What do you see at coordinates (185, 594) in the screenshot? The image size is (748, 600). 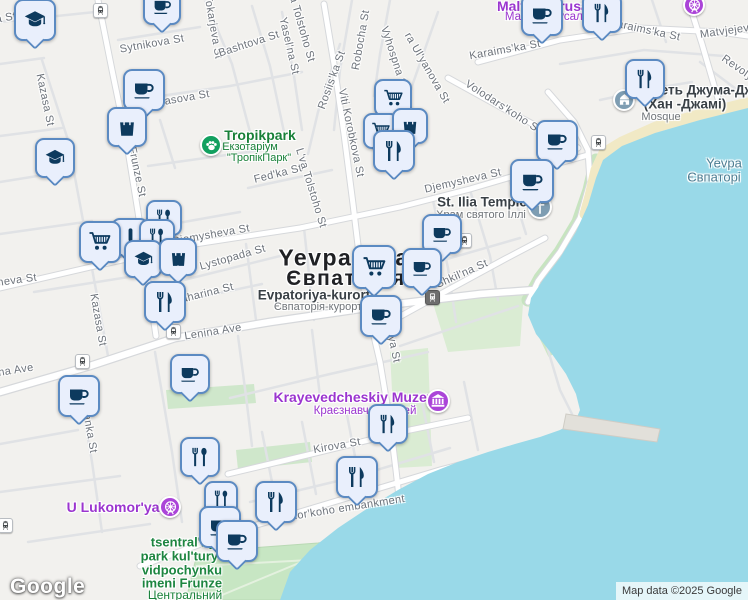 I see `park-frunze-label: Центральний` at bounding box center [185, 594].